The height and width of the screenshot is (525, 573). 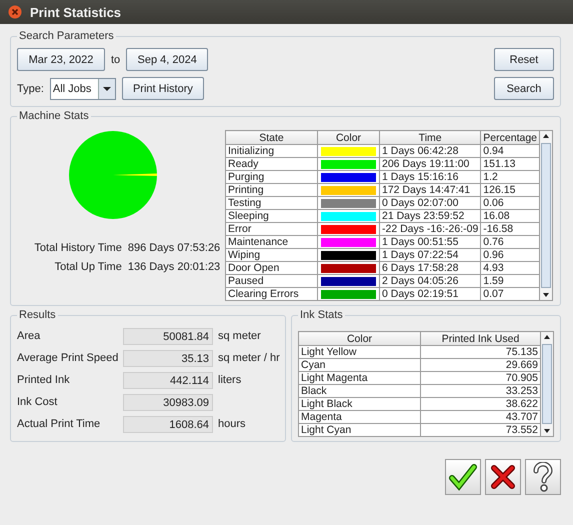 I want to click on table-cell: Black, so click(x=359, y=391).